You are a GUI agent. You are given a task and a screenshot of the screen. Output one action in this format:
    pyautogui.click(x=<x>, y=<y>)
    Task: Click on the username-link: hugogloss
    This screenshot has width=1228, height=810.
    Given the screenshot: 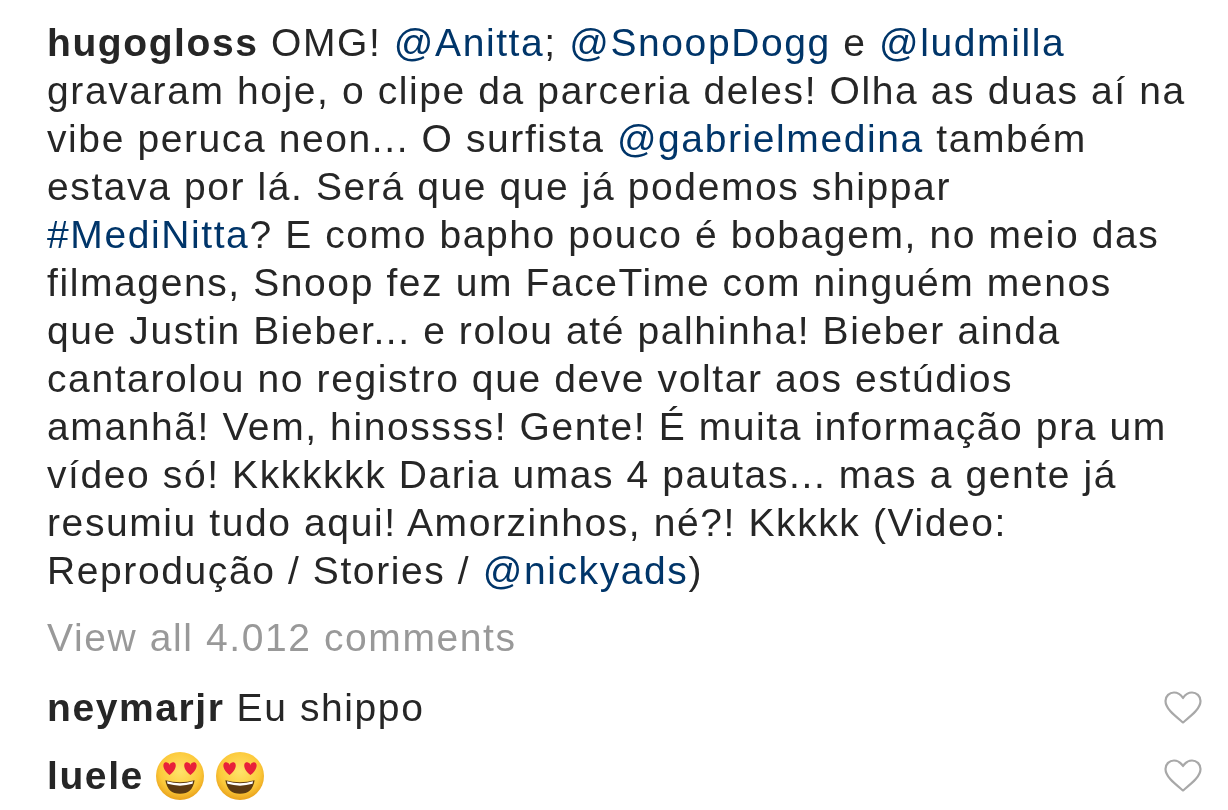 What is the action you would take?
    pyautogui.click(x=153, y=42)
    